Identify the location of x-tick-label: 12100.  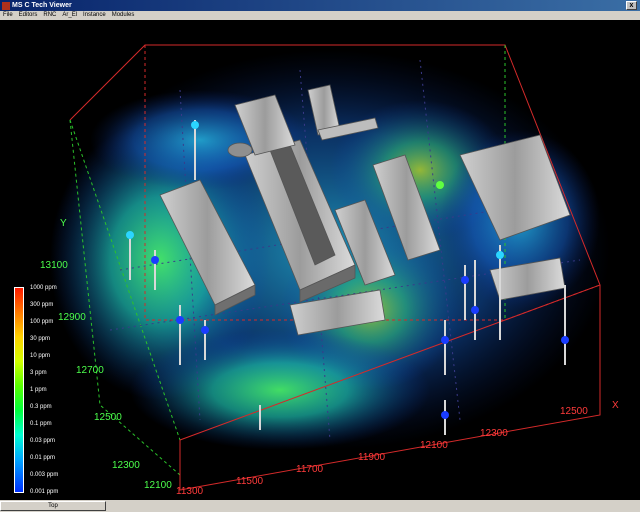
(434, 445).